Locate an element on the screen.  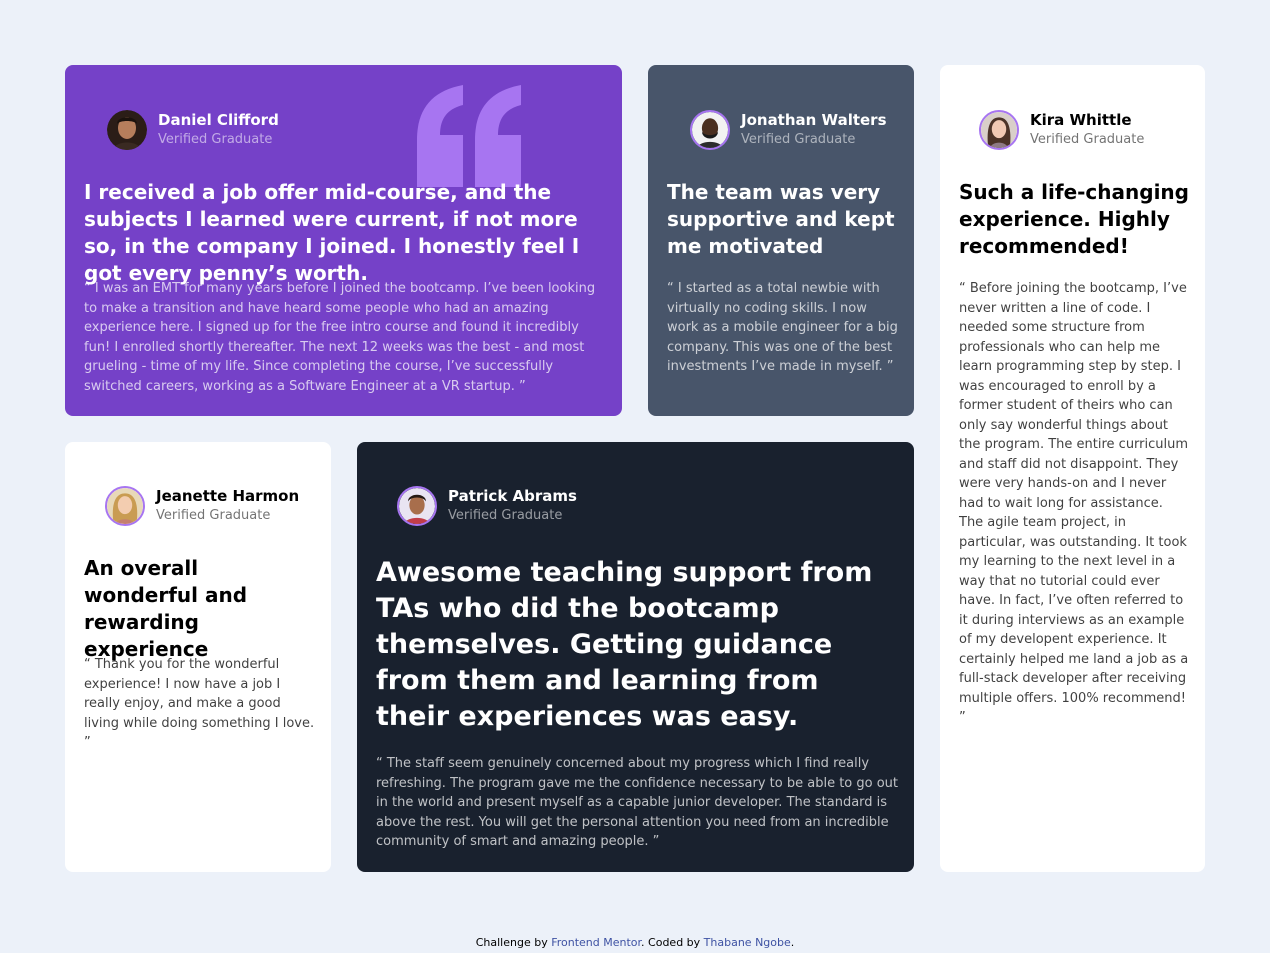
author-block: Kira Whittle Verified Graduate is located at coordinates (1061, 130).